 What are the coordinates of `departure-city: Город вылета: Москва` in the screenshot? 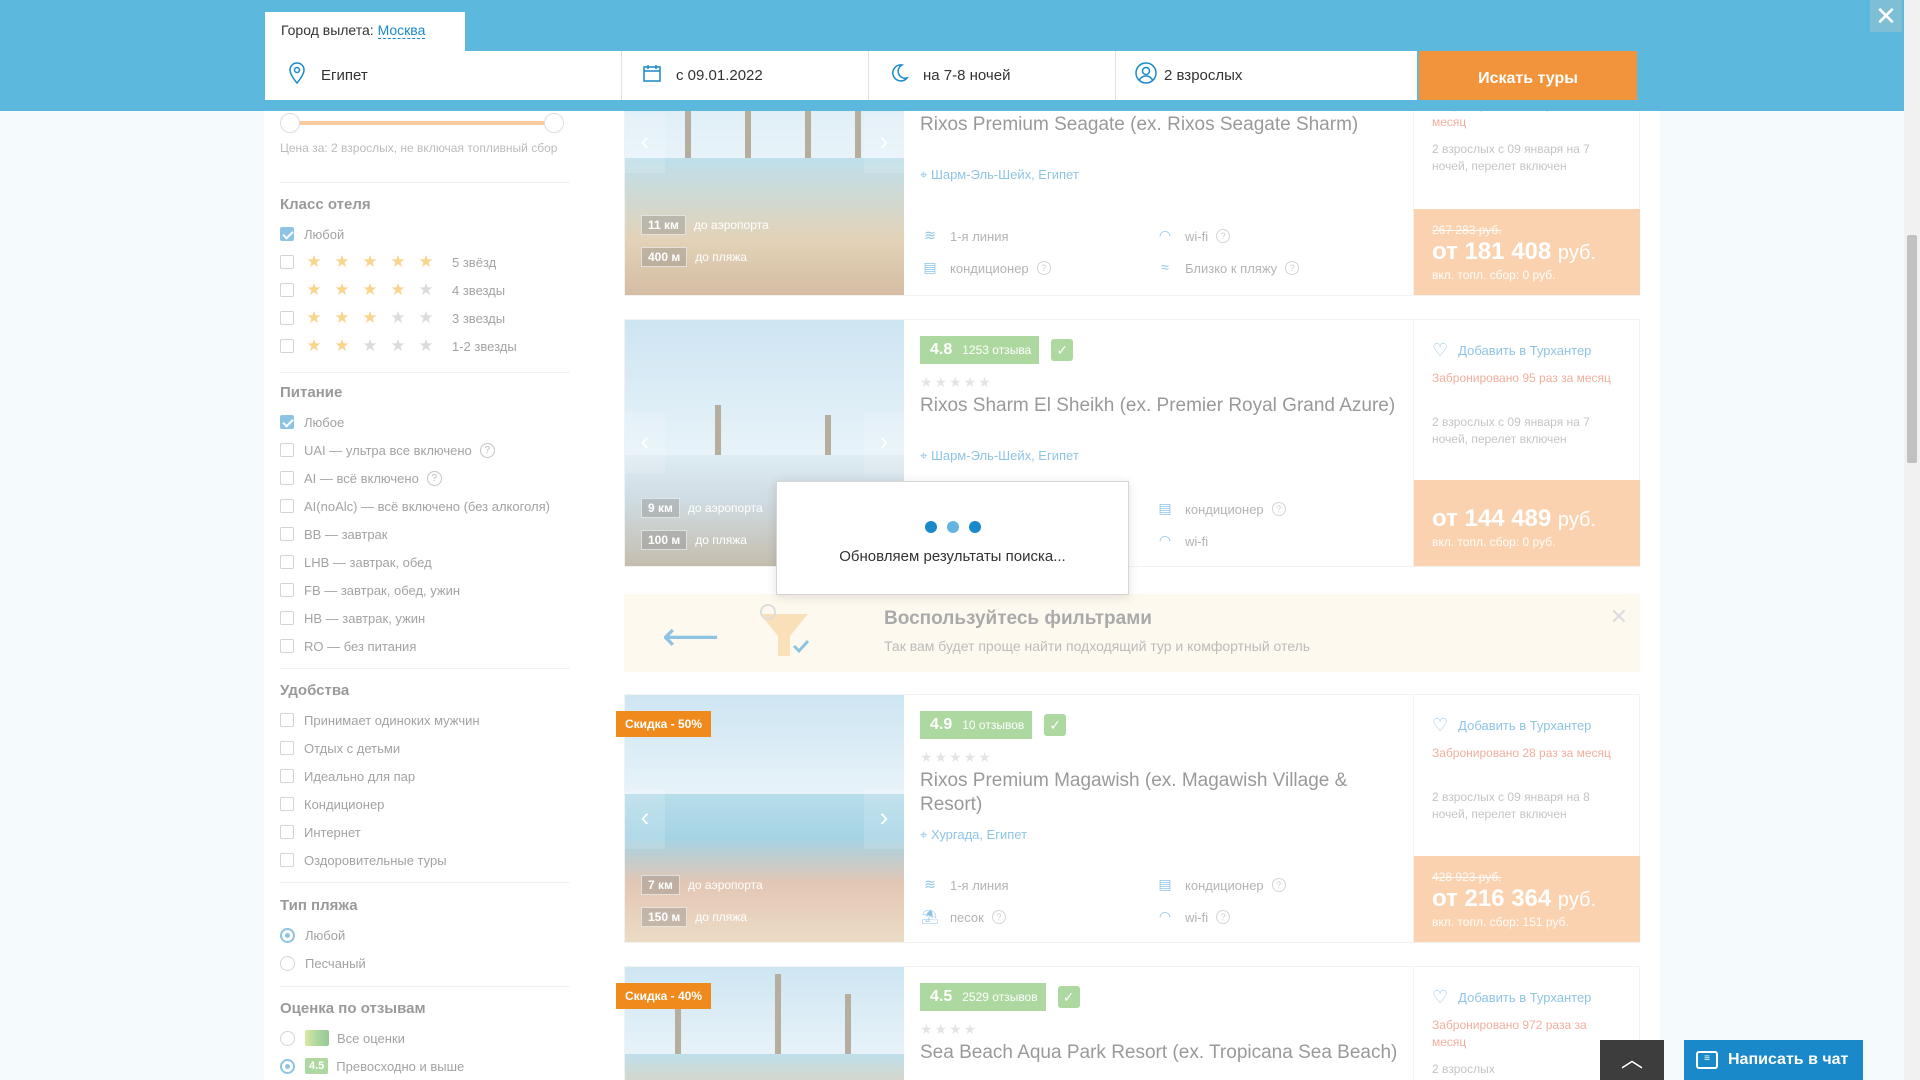 It's located at (365, 32).